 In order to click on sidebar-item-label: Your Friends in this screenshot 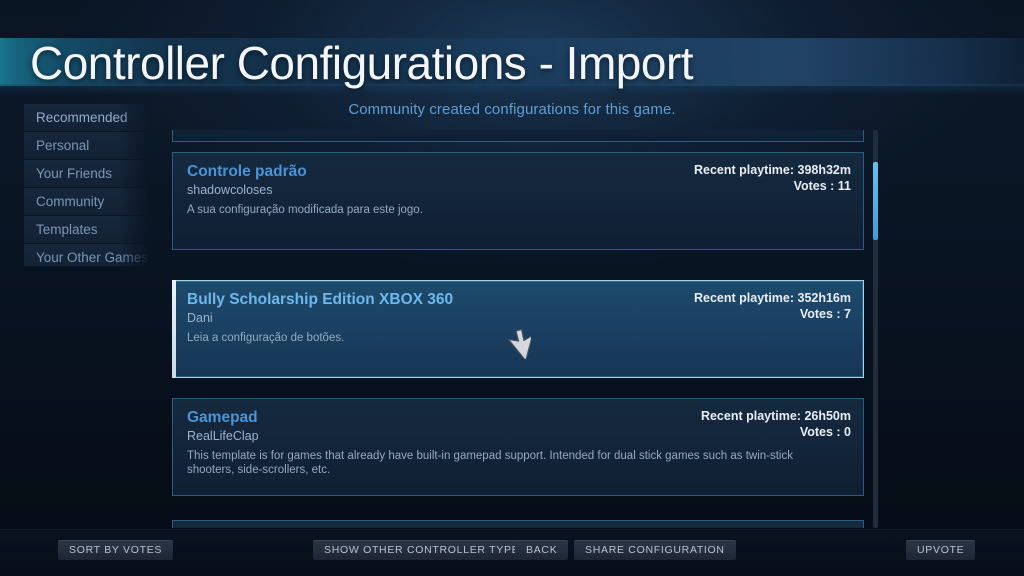, I will do `click(74, 173)`.